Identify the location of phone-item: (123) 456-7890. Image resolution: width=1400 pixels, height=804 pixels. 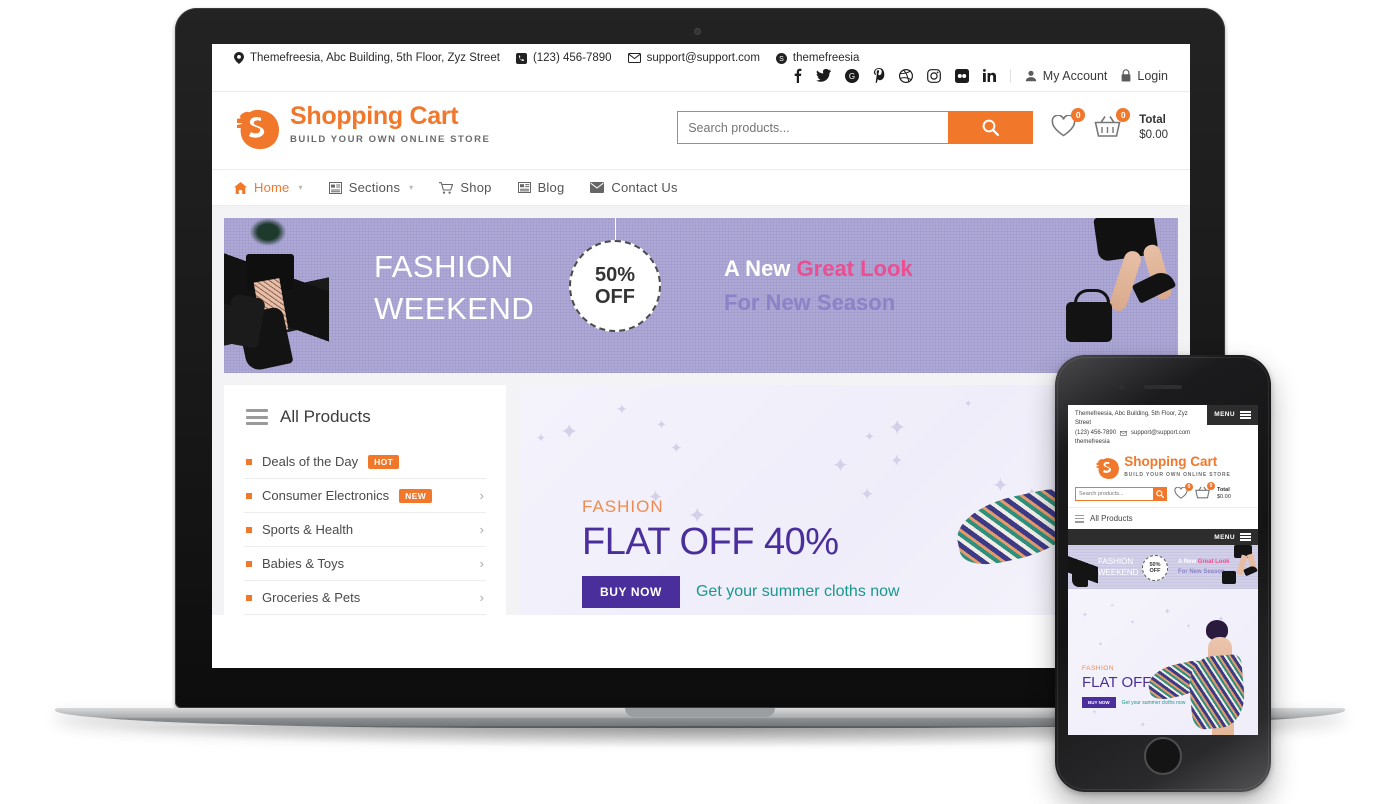
(563, 58).